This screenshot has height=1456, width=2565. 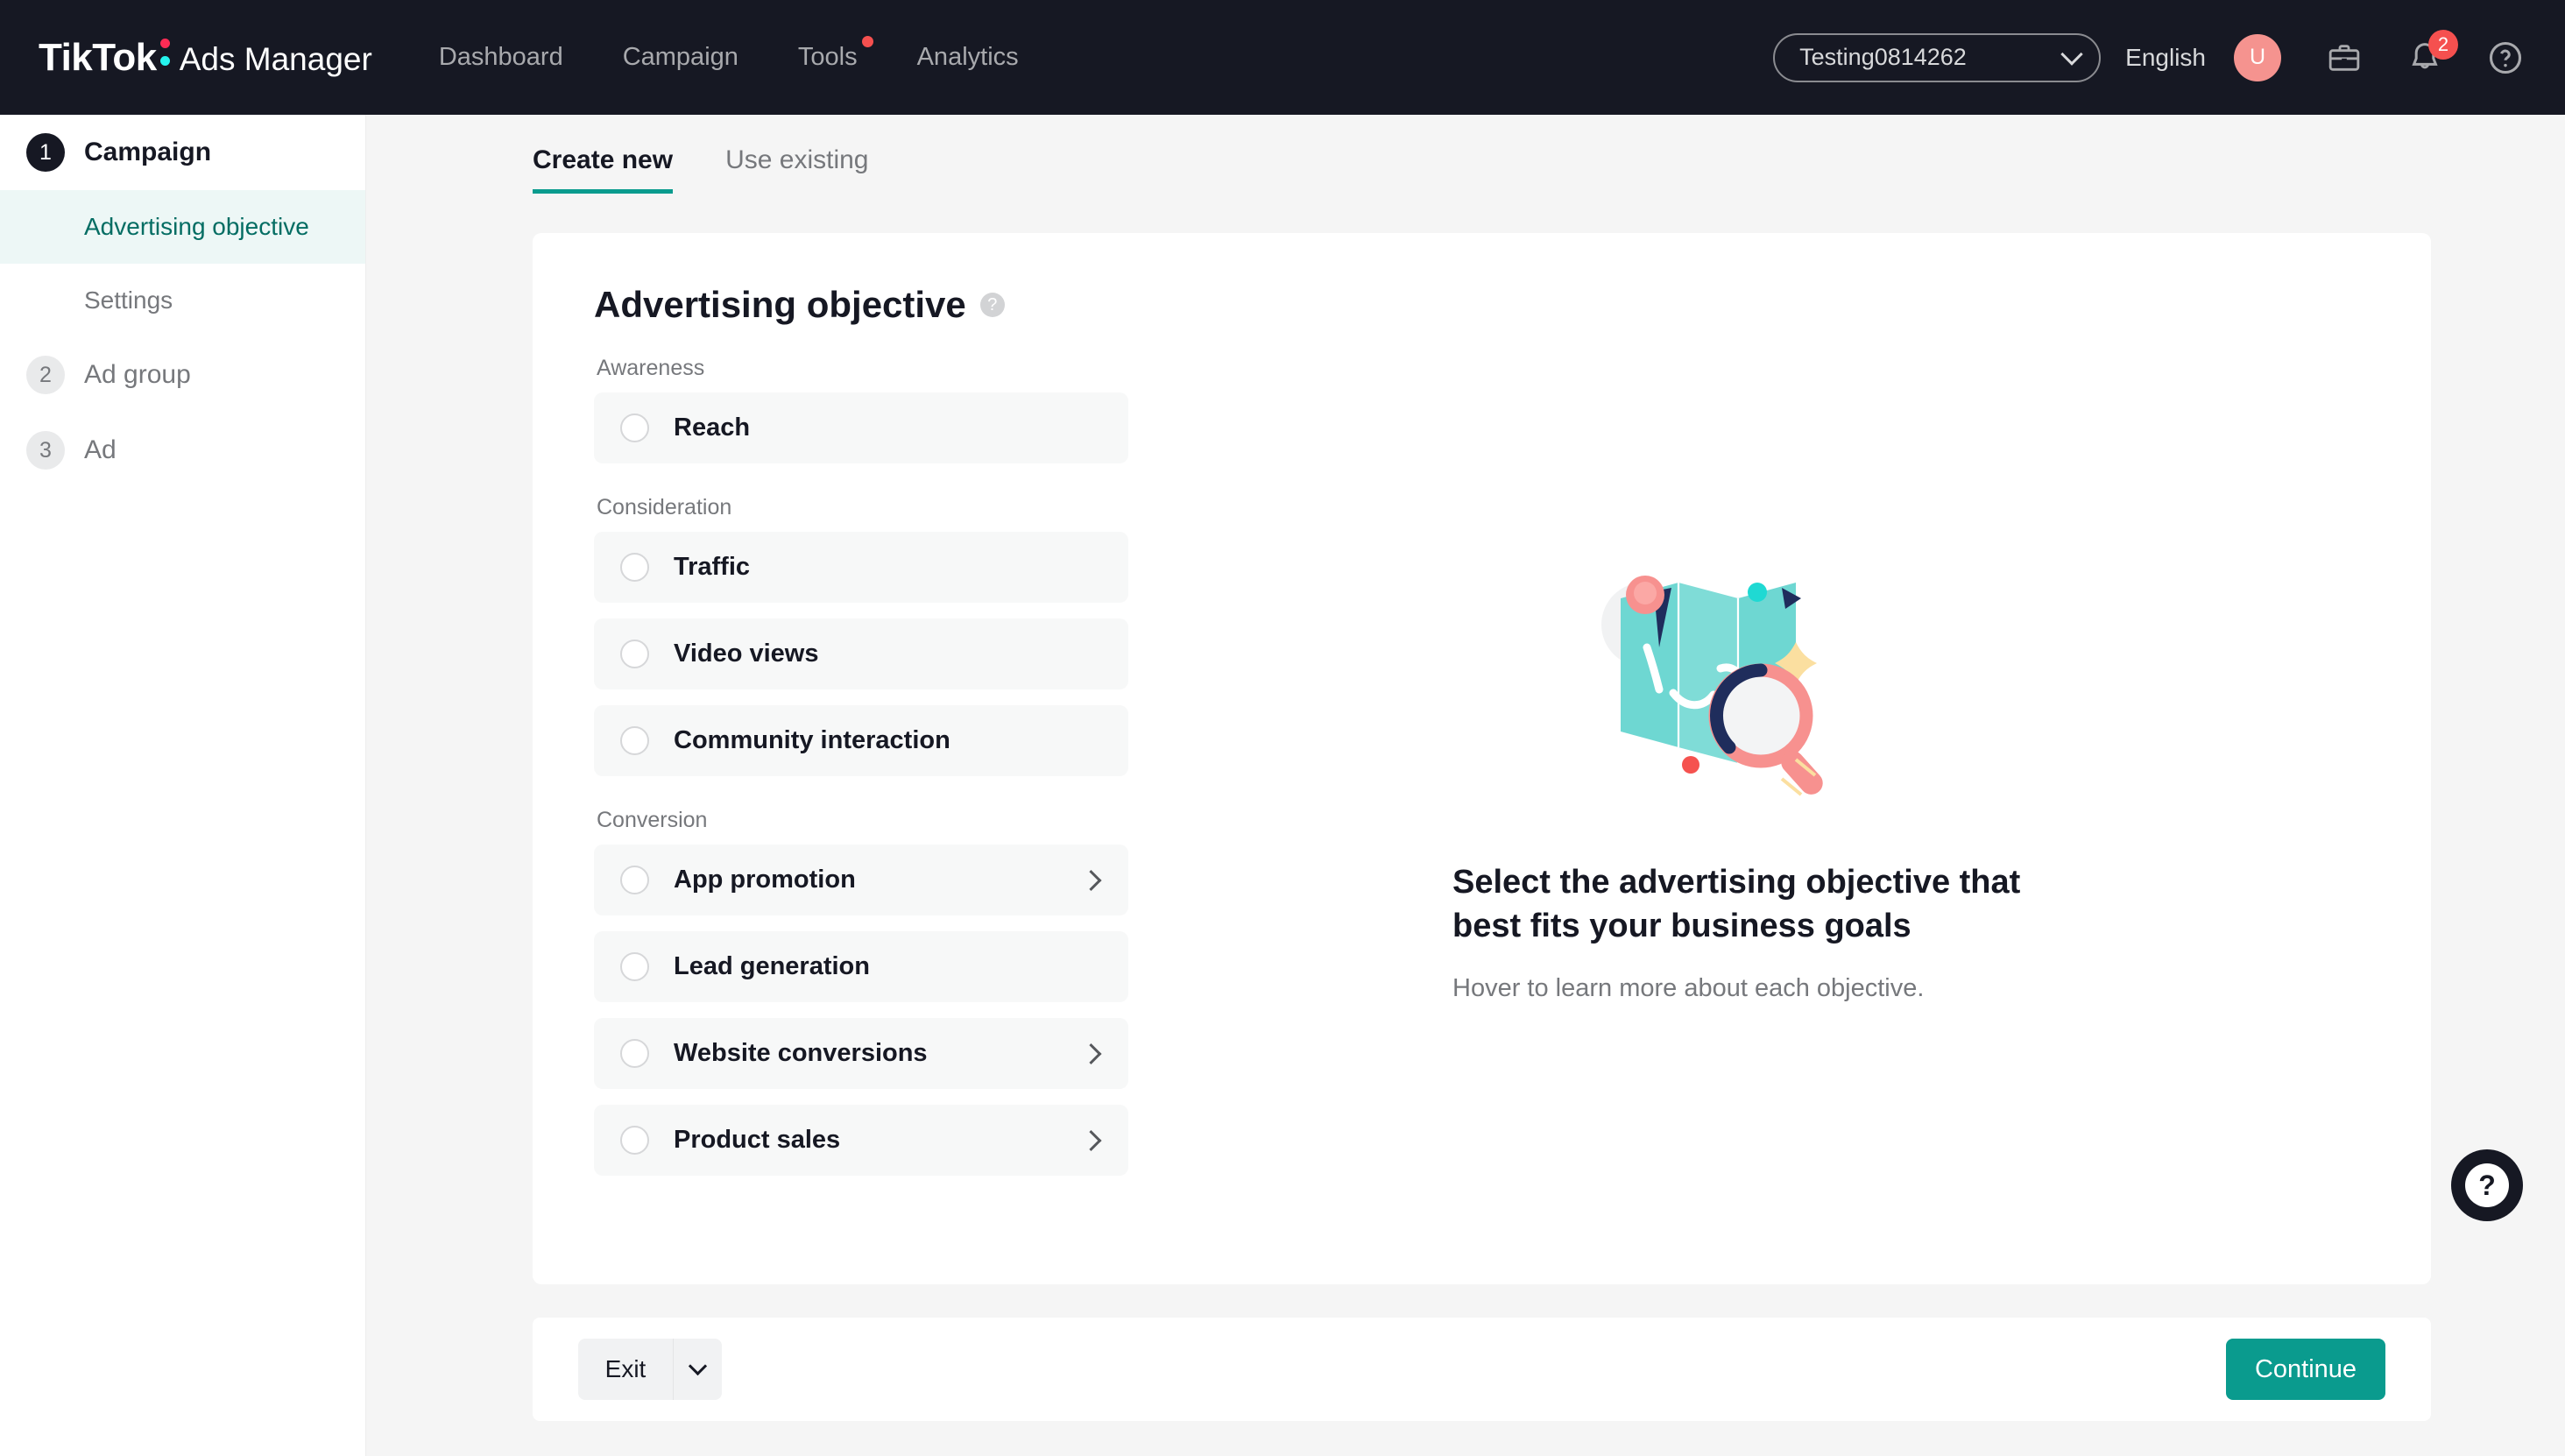 I want to click on tab-use-existing: Use existing, so click(x=797, y=169).